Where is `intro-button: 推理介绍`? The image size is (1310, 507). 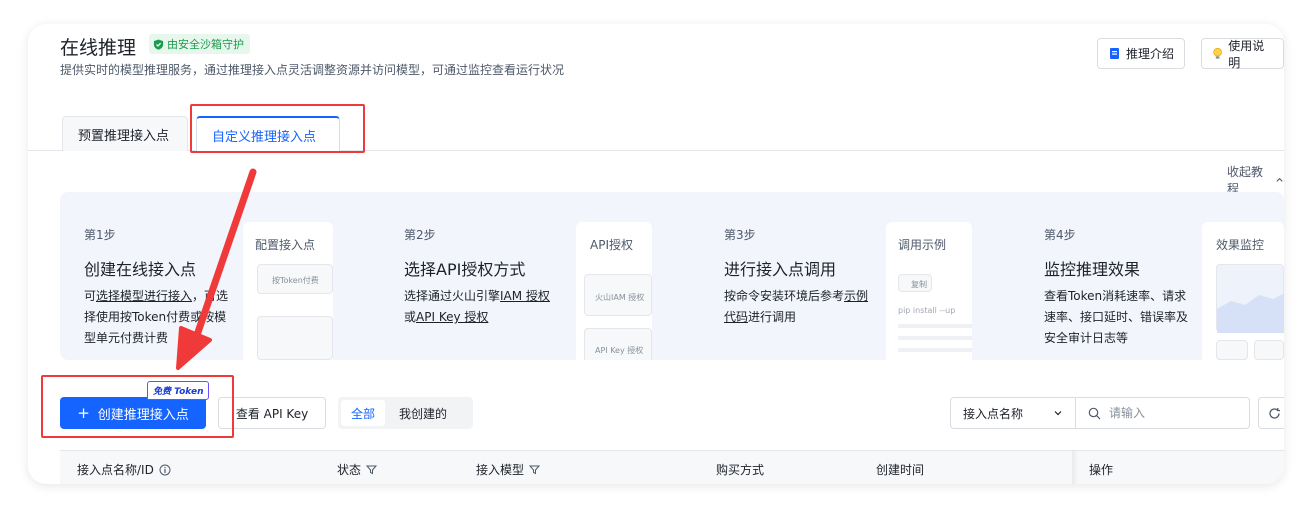 intro-button: 推理介绍 is located at coordinates (1141, 53).